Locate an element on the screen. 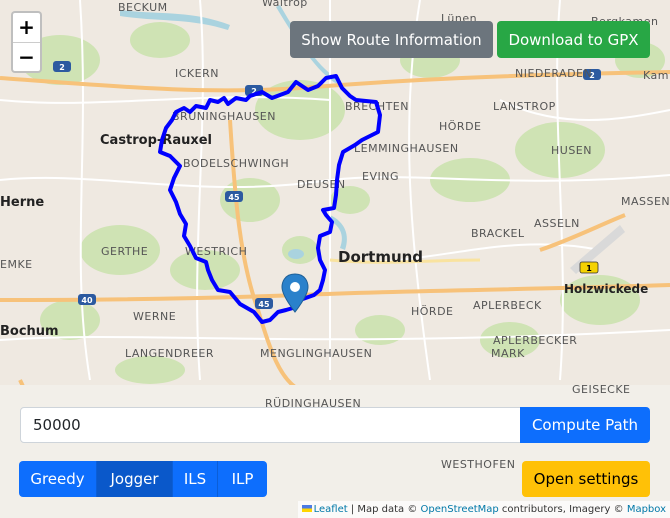 The width and height of the screenshot is (670, 518). svg-text: MARK is located at coordinates (508, 353).